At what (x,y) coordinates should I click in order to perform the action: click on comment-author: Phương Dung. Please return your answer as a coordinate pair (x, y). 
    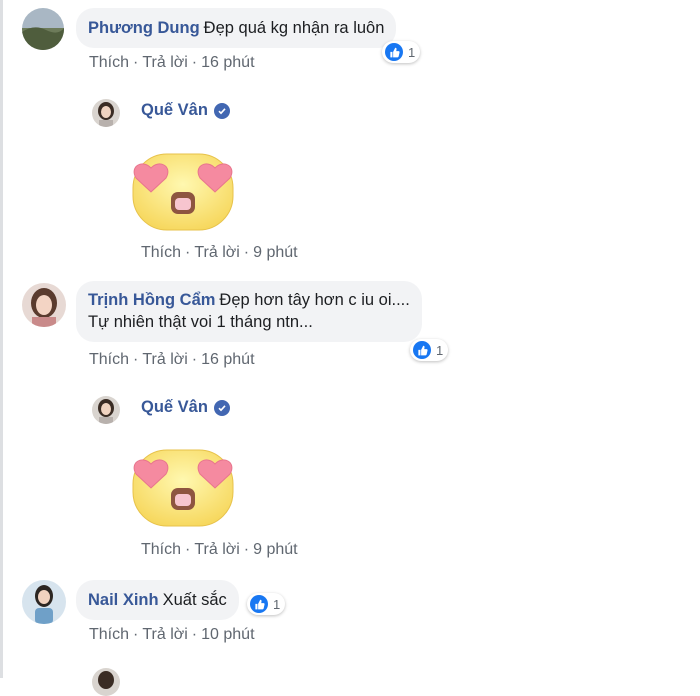
    Looking at the image, I should click on (144, 28).